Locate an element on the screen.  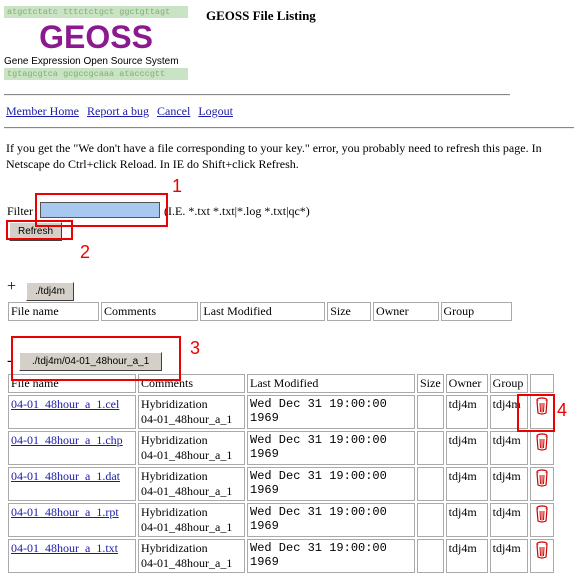
logo-tagline: Gene Expression Open Source System is located at coordinates (91, 61).